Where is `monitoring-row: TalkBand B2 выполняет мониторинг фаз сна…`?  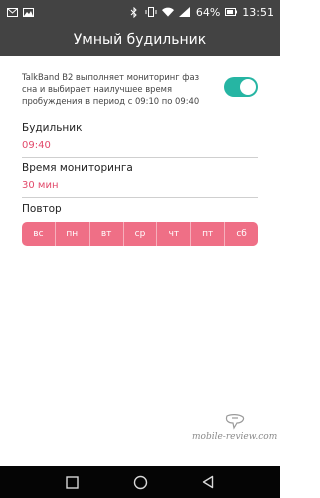
monitoring-row: TalkBand B2 выполняет мониторинг фаз сна… is located at coordinates (140, 89).